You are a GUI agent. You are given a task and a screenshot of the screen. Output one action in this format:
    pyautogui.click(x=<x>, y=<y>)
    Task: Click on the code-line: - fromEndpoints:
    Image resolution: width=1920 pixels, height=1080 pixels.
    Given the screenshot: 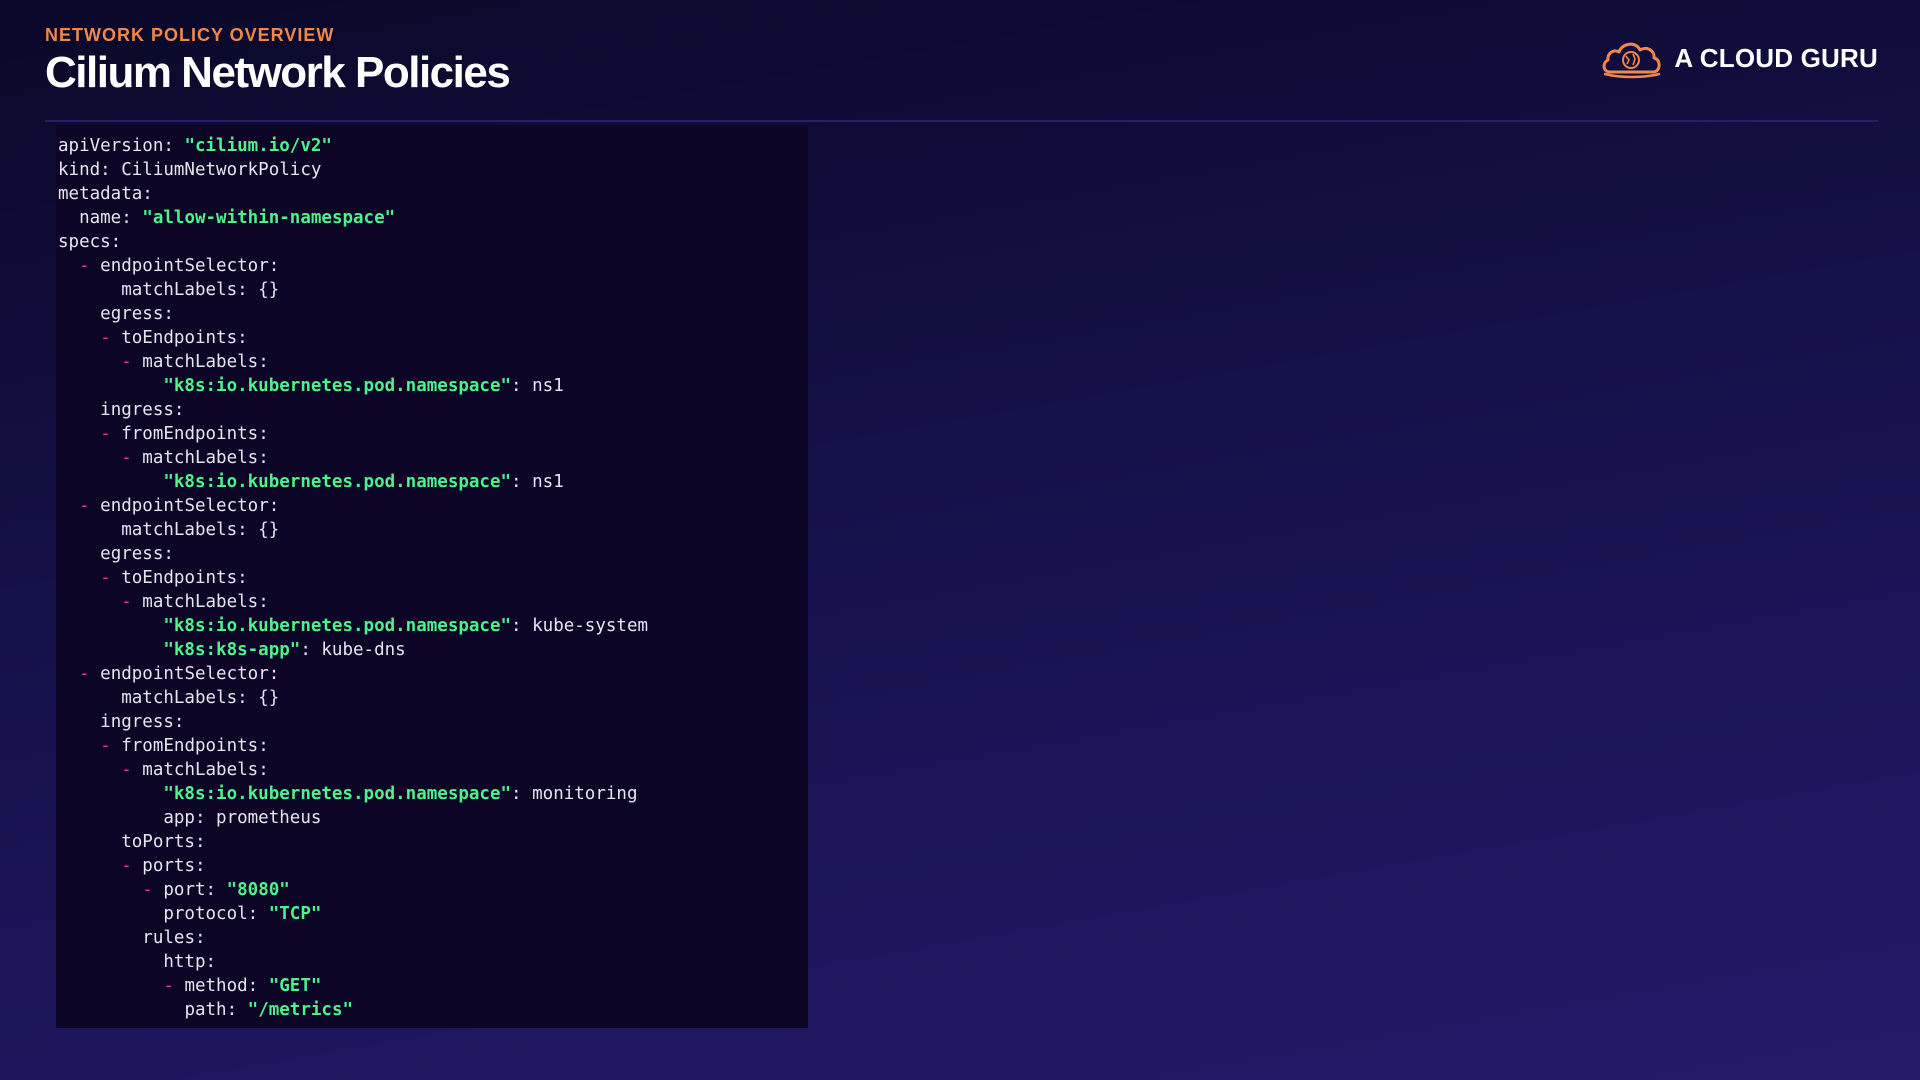 What is the action you would take?
    pyautogui.click(x=433, y=434)
    